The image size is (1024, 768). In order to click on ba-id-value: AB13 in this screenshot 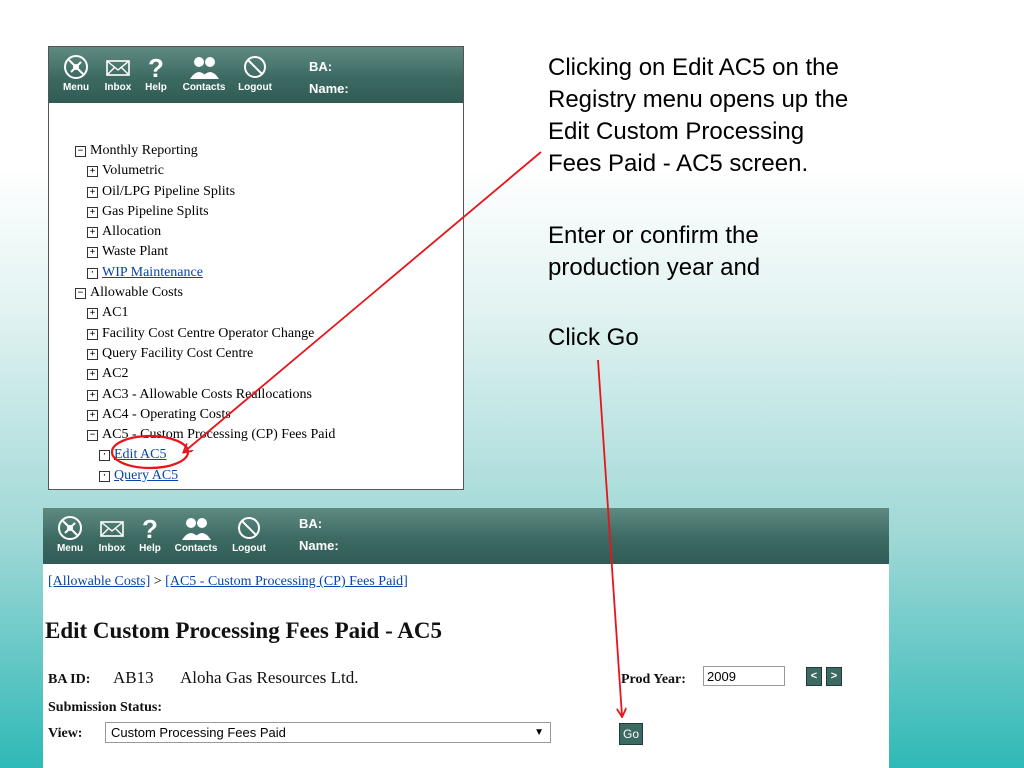, I will do `click(133, 677)`.